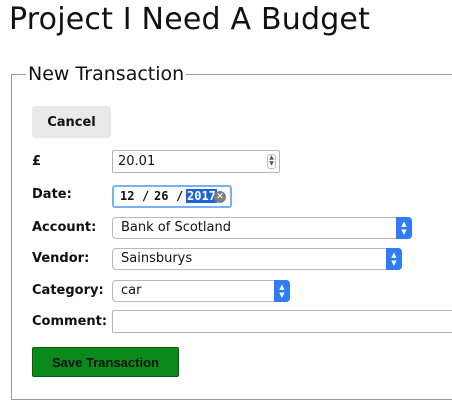 The height and width of the screenshot is (413, 452). I want to click on save-transaction-button: Save Transaction, so click(105, 362).